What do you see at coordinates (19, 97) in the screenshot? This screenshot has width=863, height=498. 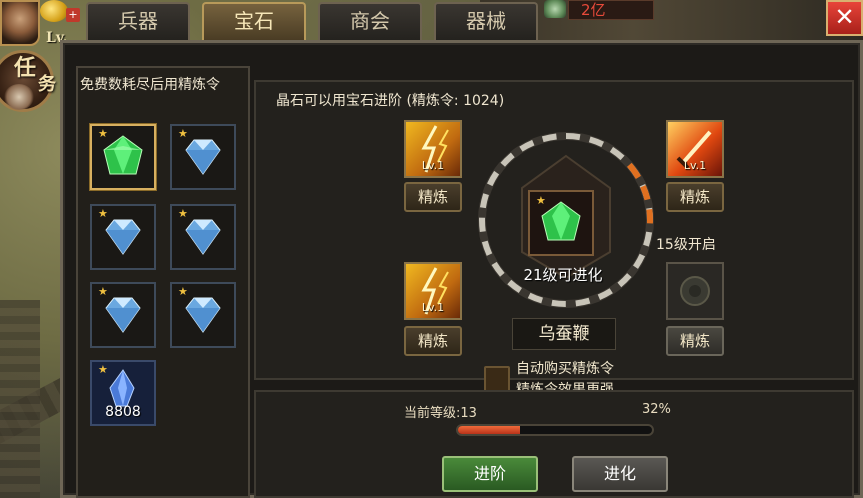 I see `task-character-icon` at bounding box center [19, 97].